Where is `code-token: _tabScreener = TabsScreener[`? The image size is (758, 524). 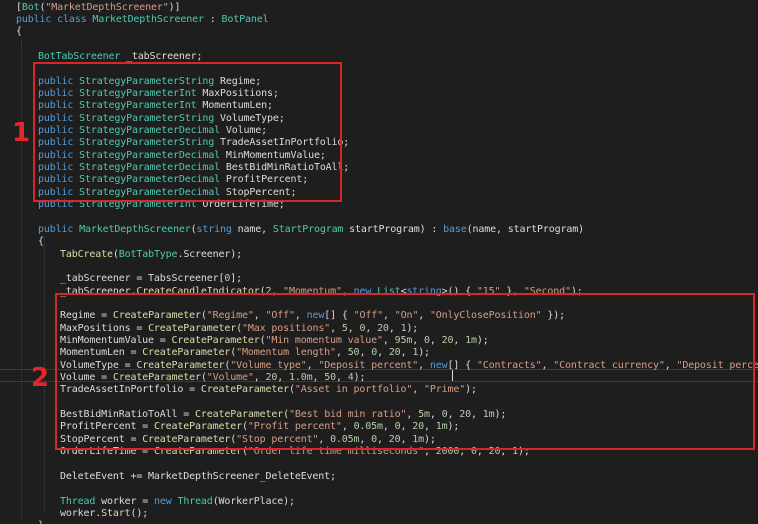
code-token: _tabScreener = TabsScreener[ is located at coordinates (142, 279).